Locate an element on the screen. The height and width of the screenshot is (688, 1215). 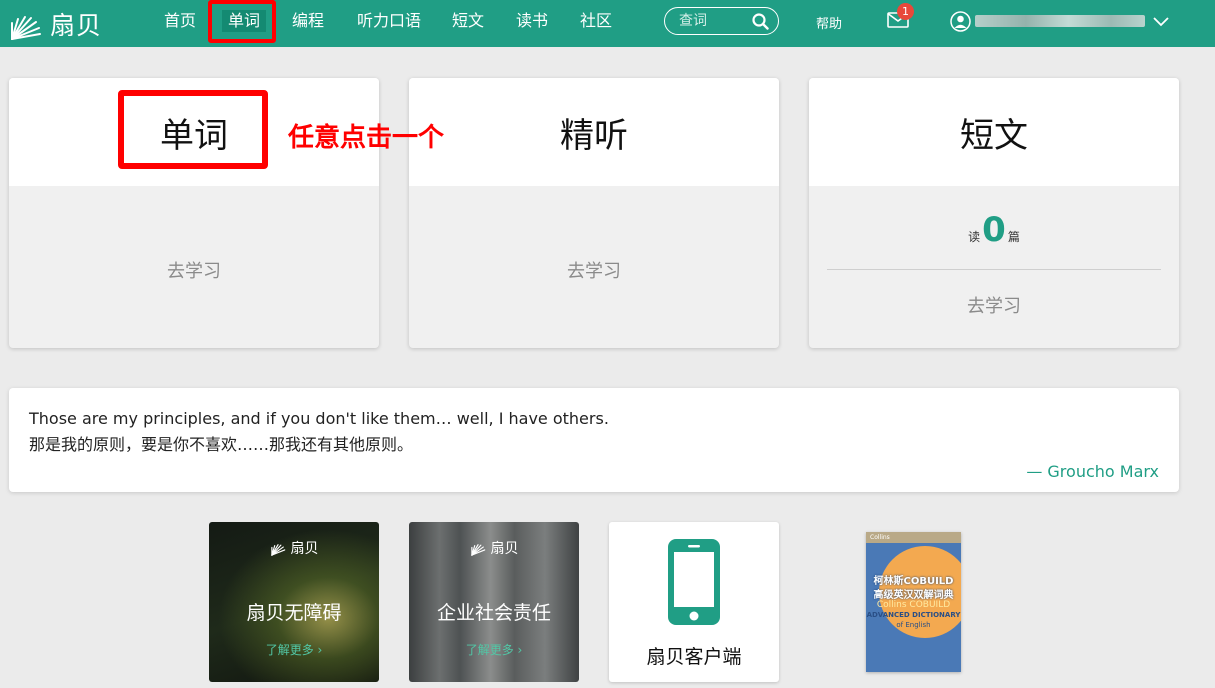
card-header: 精听 is located at coordinates (594, 132).